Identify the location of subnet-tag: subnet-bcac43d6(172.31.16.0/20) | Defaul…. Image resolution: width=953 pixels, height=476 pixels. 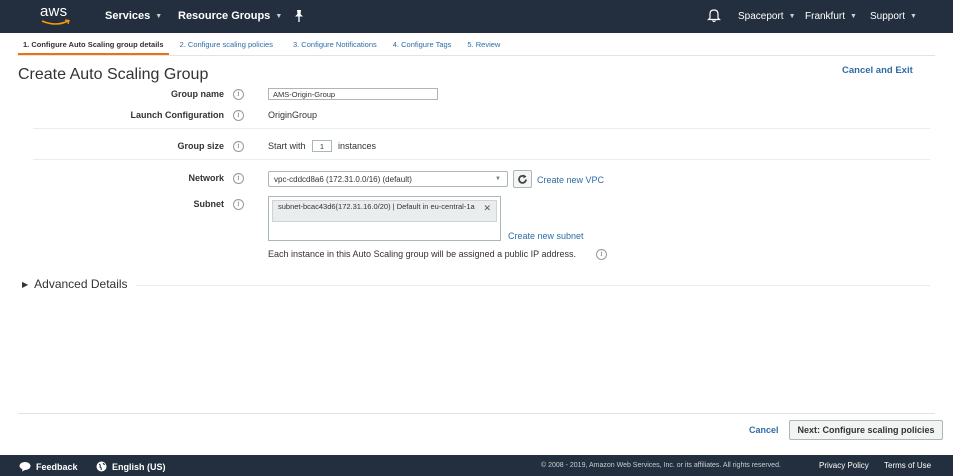
(384, 211).